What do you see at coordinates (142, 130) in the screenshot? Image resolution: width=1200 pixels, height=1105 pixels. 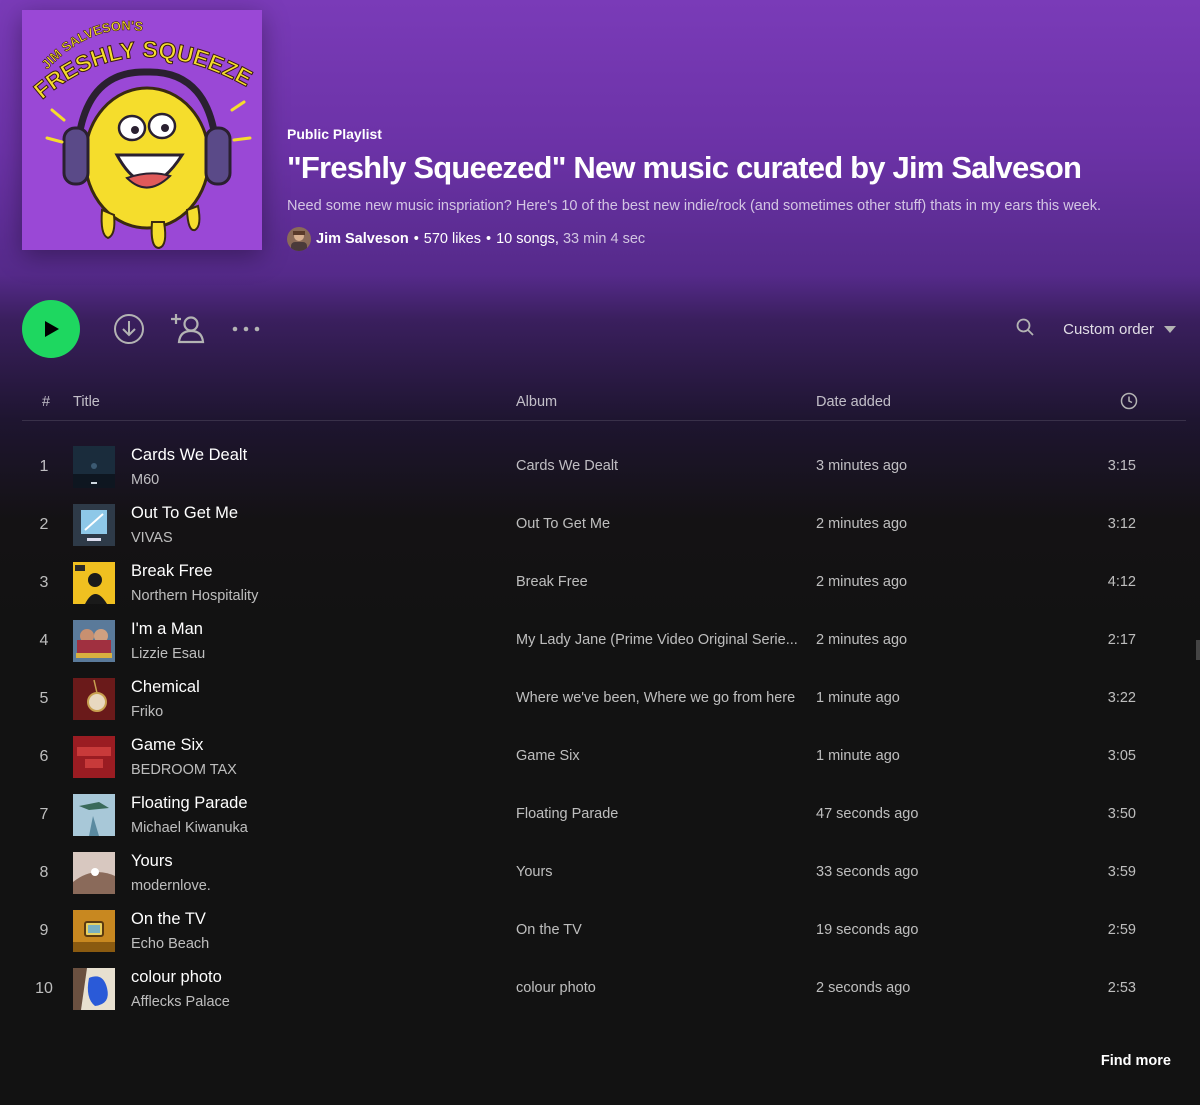 I see `playlist-cover-image: JIM SALVESON'S FRESHLY SQUEEZED` at bounding box center [142, 130].